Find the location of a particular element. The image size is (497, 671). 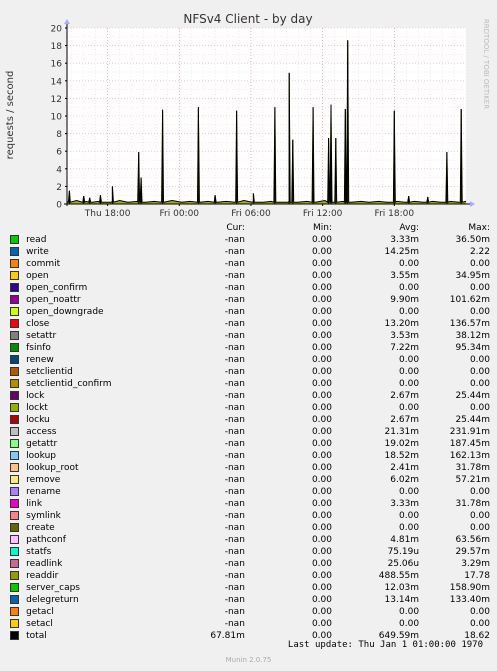

x-tick-label: Fri 06:00 is located at coordinates (251, 214).